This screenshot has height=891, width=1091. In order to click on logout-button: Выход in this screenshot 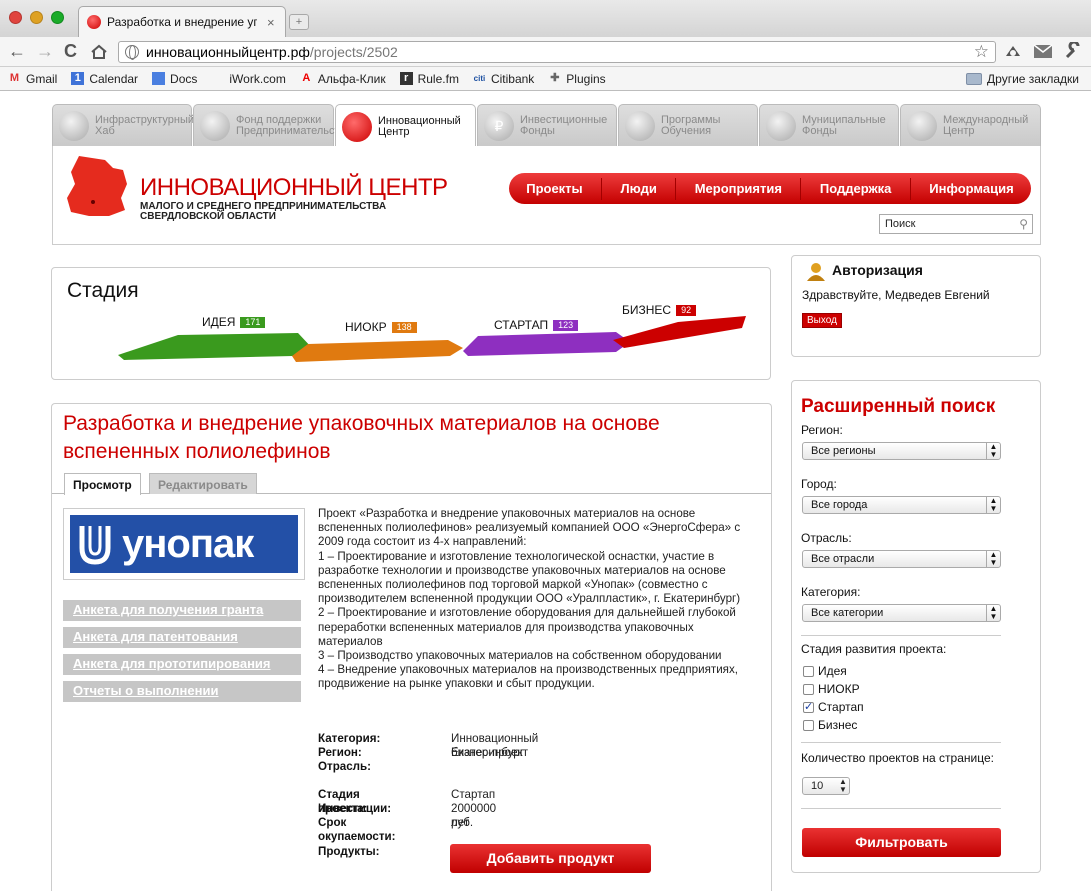, I will do `click(822, 320)`.